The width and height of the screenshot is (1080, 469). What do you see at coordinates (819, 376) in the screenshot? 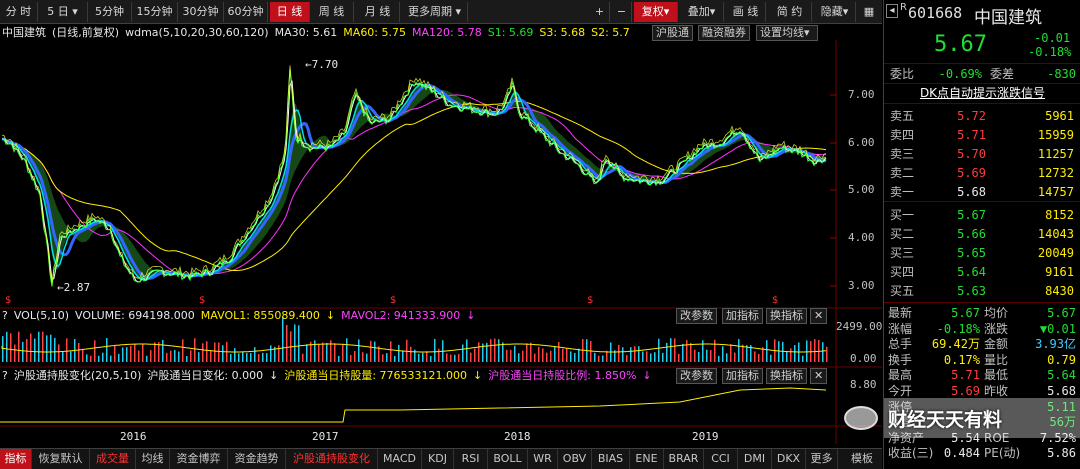
I see `hgt-close-icon: ✕` at bounding box center [819, 376].